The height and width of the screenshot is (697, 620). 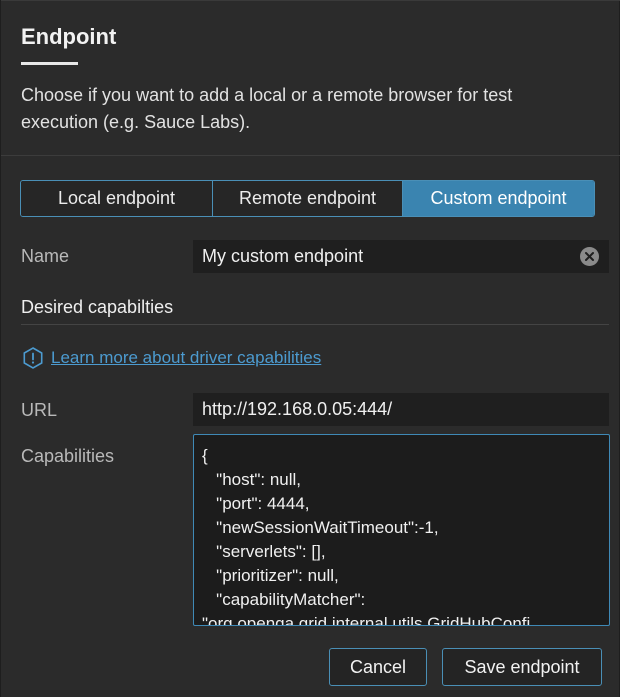 I want to click on capabilities-label: Capabilities, so click(x=68, y=456).